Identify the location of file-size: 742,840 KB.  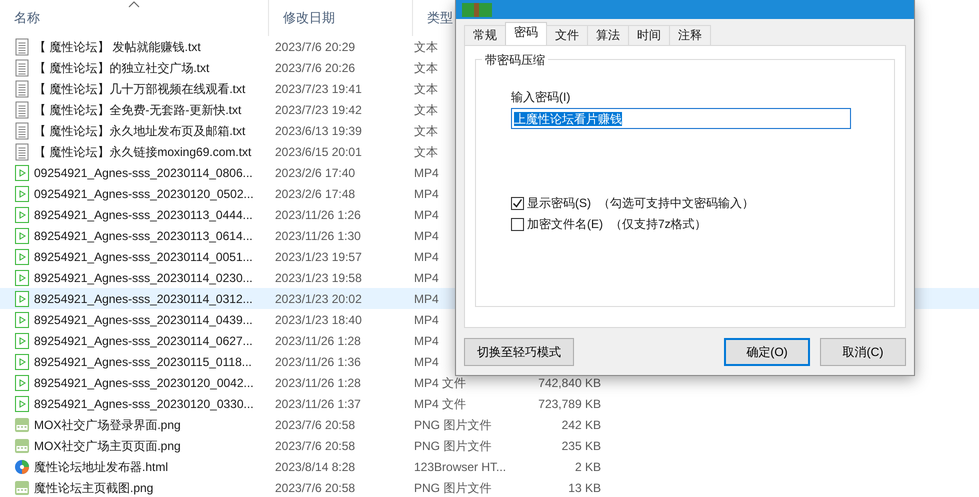
(569, 383).